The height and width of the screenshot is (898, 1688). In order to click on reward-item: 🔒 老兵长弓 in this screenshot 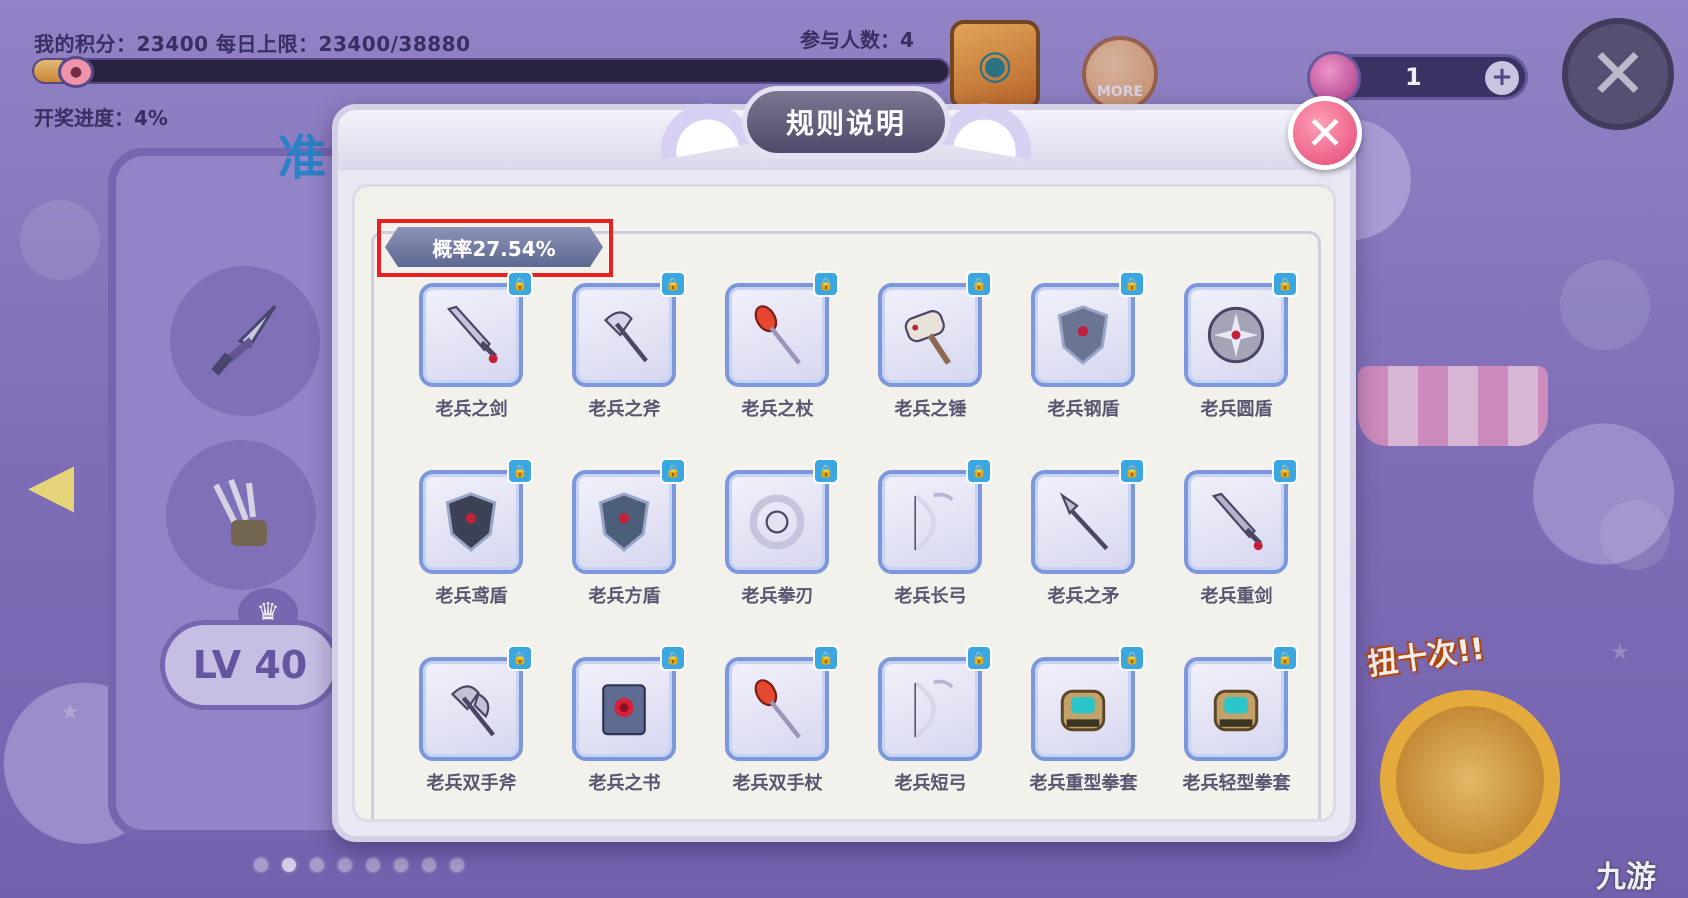, I will do `click(934, 557)`.